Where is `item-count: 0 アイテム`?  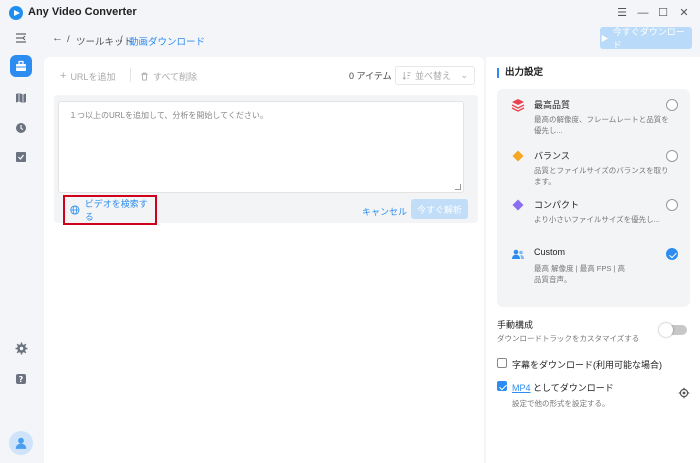
item-count: 0 アイテム is located at coordinates (370, 76).